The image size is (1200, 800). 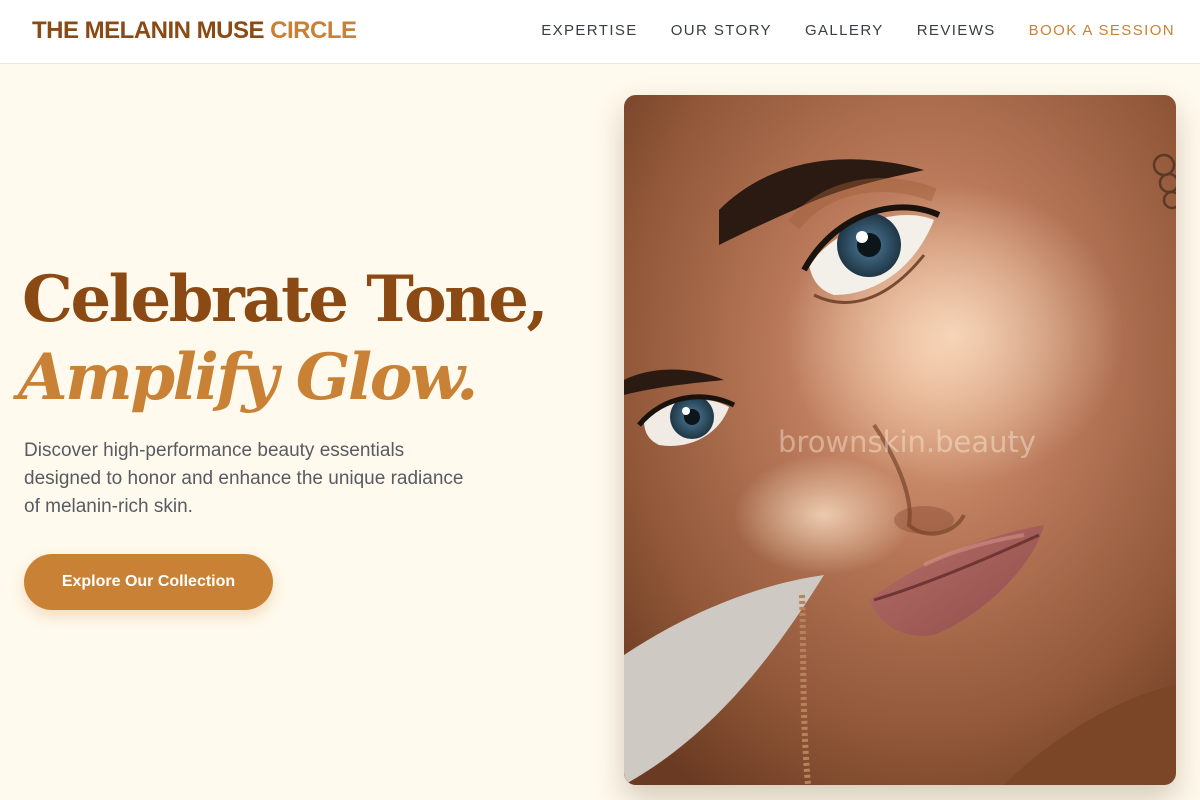 What do you see at coordinates (589, 30) in the screenshot?
I see `nav-link-expertise: EXPERTISE` at bounding box center [589, 30].